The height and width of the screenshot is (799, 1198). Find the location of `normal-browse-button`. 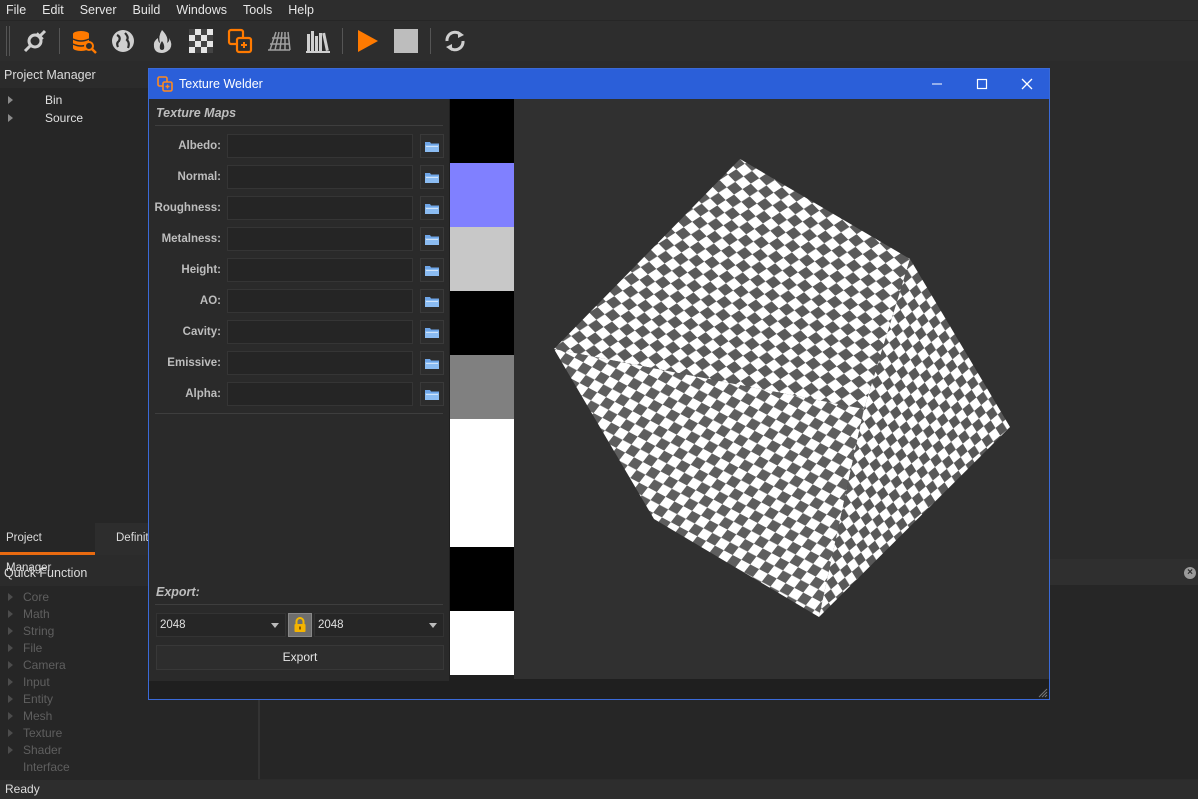

normal-browse-button is located at coordinates (432, 177).